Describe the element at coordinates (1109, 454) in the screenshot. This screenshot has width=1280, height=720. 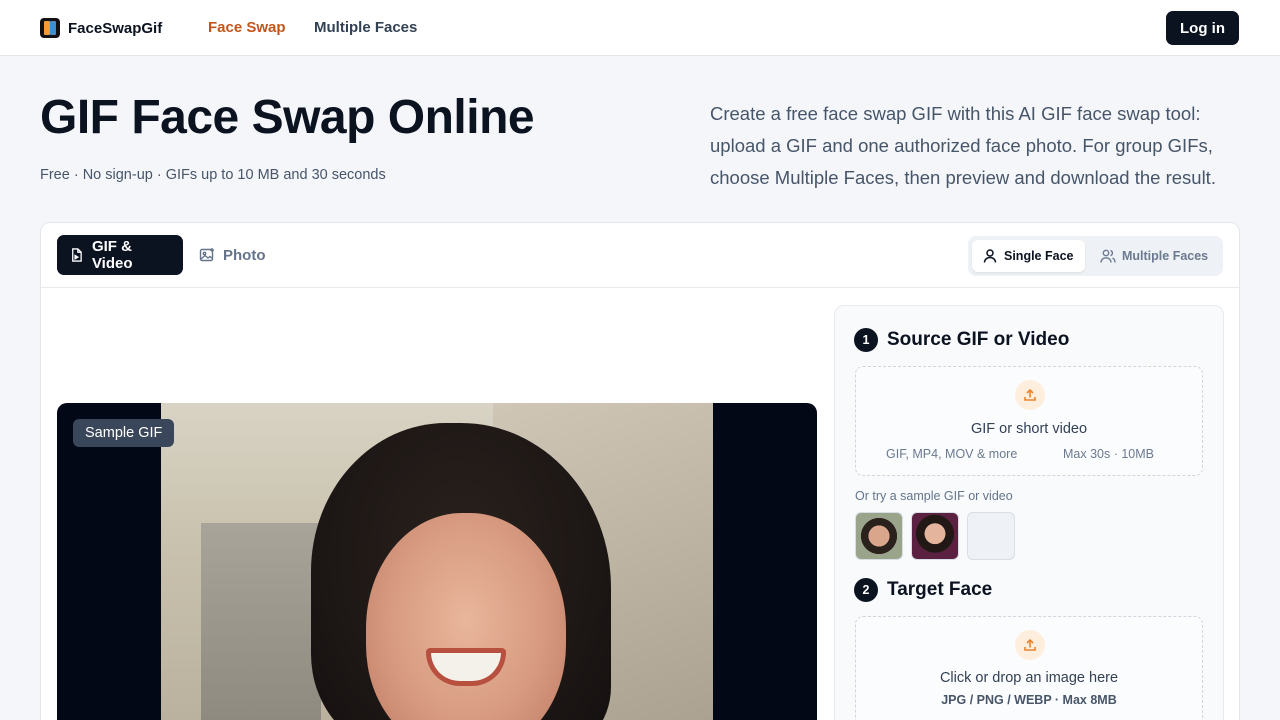
I see `source-limits: Max 30s · 10MB` at that location.